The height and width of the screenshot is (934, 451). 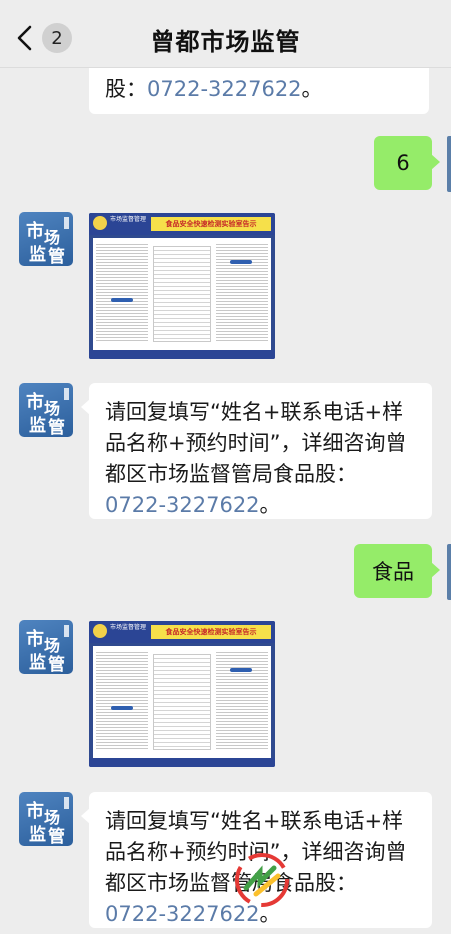 I want to click on message-text: 6, so click(x=403, y=163).